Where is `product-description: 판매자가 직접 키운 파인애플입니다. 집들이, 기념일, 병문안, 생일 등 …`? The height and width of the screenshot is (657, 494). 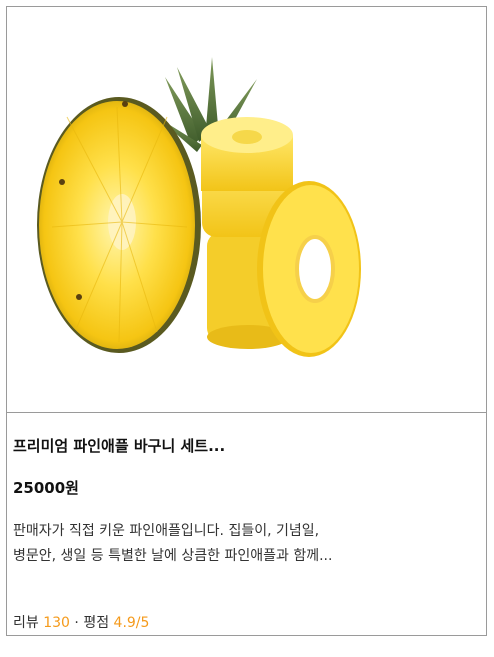
product-description: 판매자가 직접 키운 파인애플입니다. 집들이, 기념일, 병문안, 생일 등 … is located at coordinates (173, 543).